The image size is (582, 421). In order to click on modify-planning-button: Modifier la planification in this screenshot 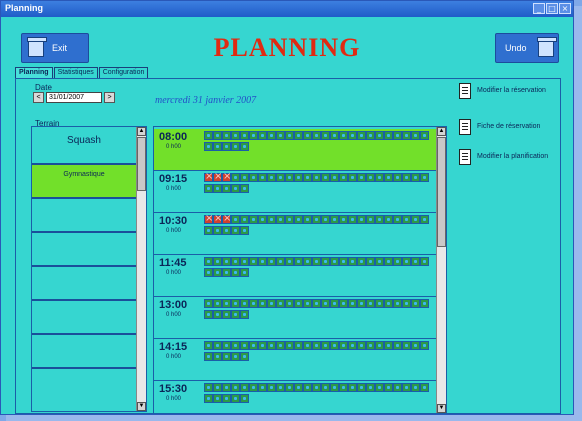, I will do `click(509, 159)`.